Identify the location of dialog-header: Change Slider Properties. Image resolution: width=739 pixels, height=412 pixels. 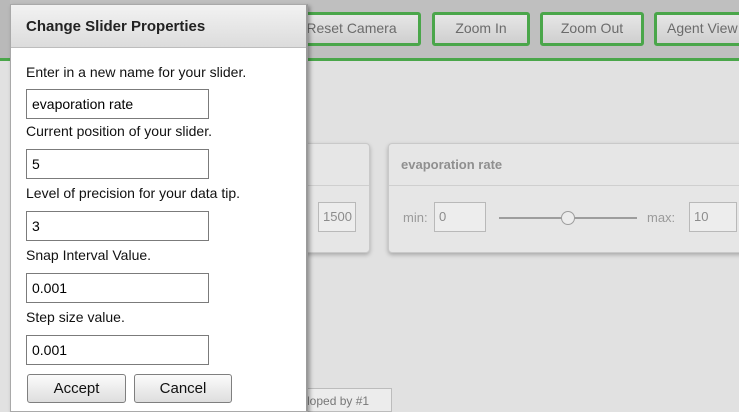
(158, 26).